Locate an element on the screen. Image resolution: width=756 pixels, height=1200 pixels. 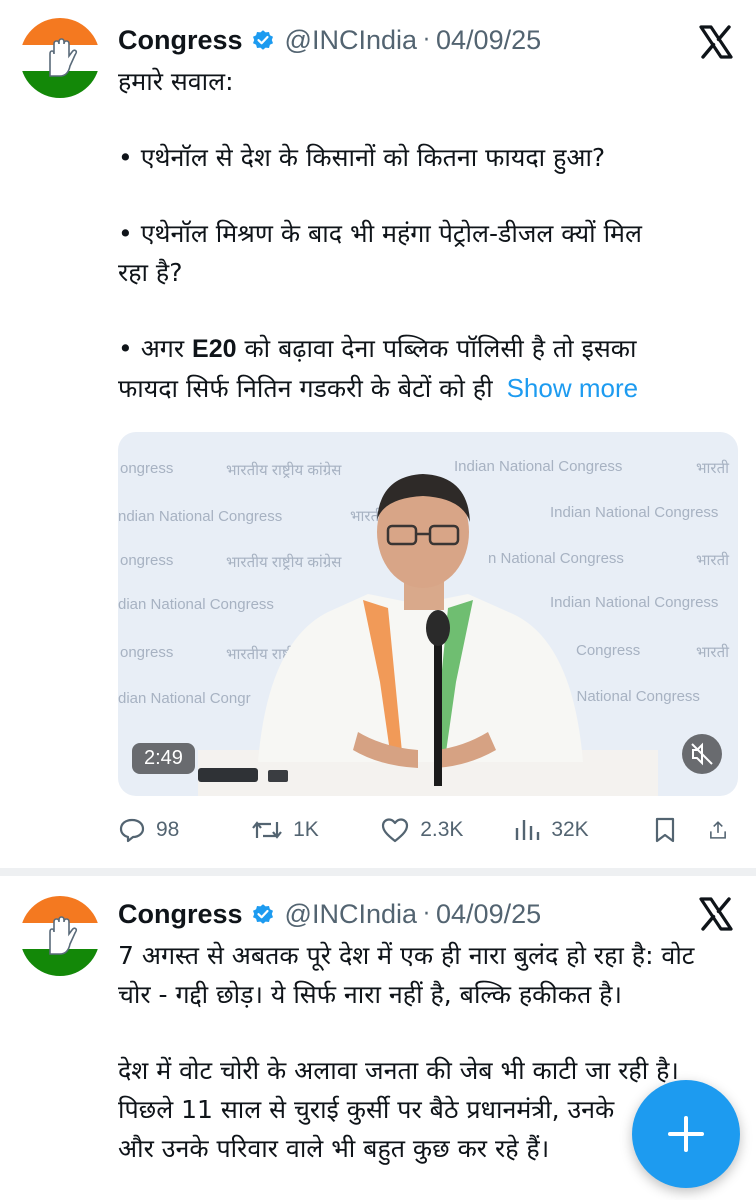
action-bar: 98 1K 2.3K 32K is located at coordinates (428, 830).